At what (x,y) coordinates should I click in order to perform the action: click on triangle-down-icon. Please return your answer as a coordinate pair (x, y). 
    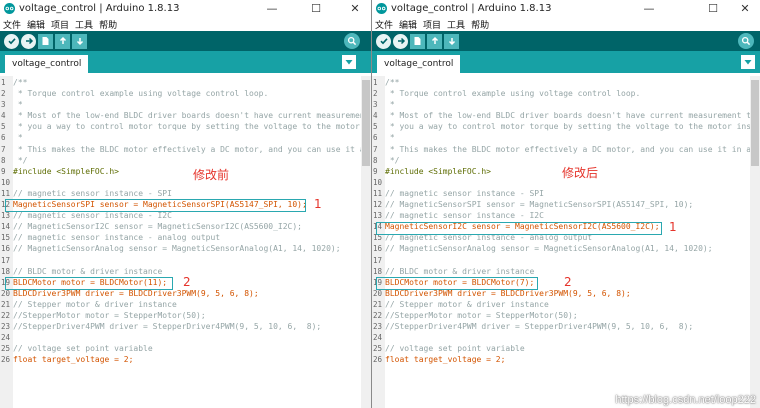
    Looking at the image, I should click on (748, 62).